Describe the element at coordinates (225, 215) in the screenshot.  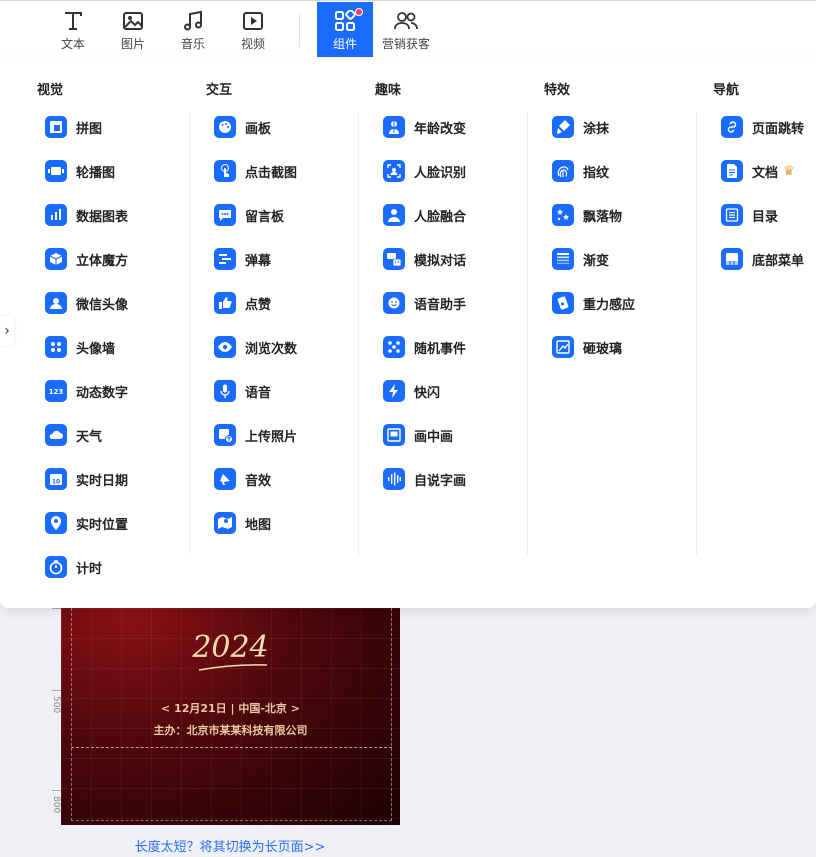
I see `message-icon` at that location.